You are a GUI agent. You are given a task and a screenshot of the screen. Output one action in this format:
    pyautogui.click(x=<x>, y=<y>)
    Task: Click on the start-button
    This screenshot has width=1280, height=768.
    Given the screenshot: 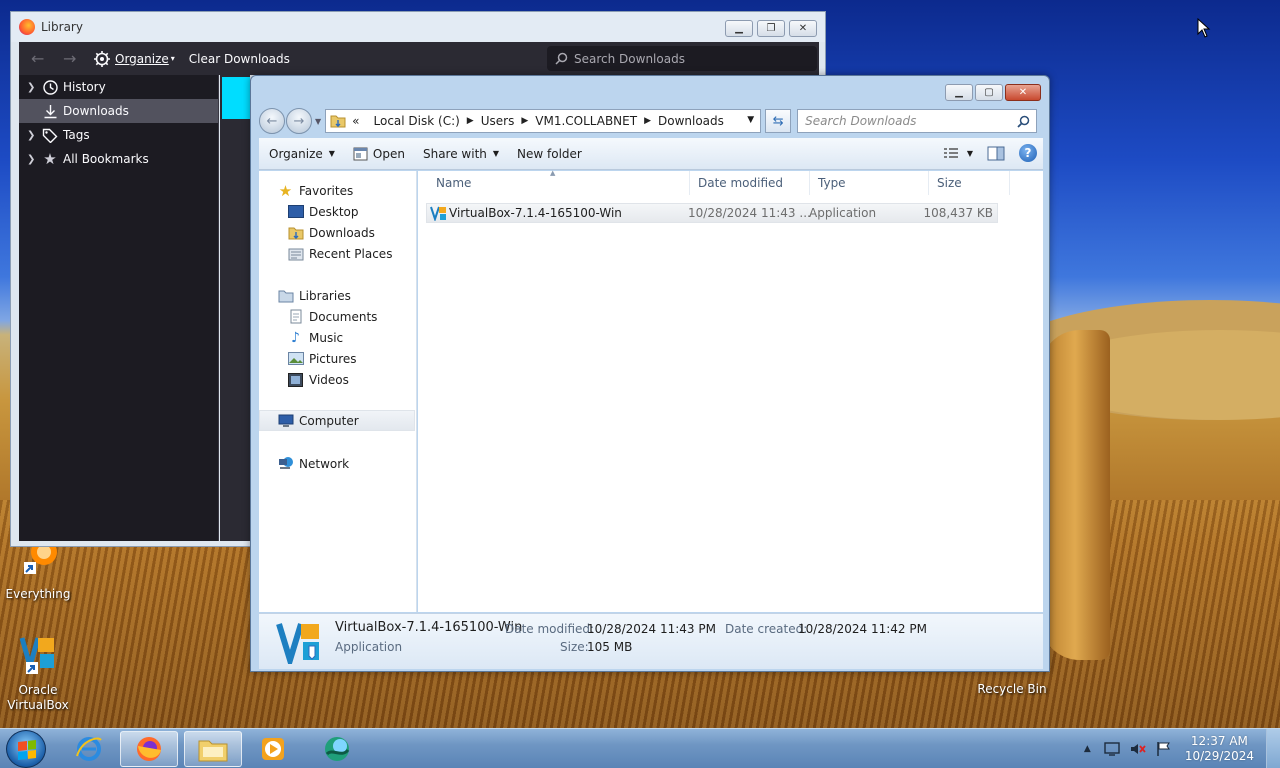 What is the action you would take?
    pyautogui.click(x=26, y=749)
    